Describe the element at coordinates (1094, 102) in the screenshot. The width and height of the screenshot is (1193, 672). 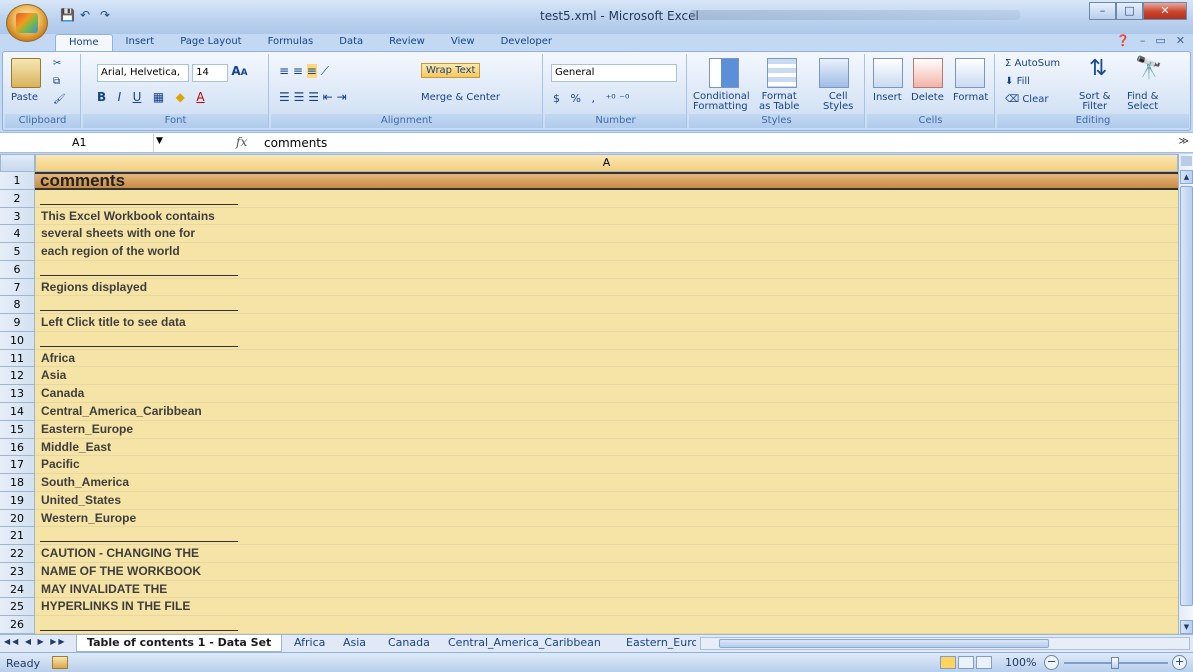
I see `sort-filter-button: Sort & Filter` at that location.